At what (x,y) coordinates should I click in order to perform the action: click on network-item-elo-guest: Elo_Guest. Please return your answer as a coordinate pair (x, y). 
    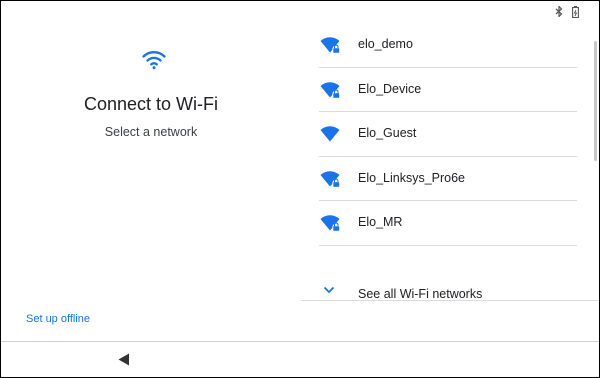
    Looking at the image, I should click on (439, 134).